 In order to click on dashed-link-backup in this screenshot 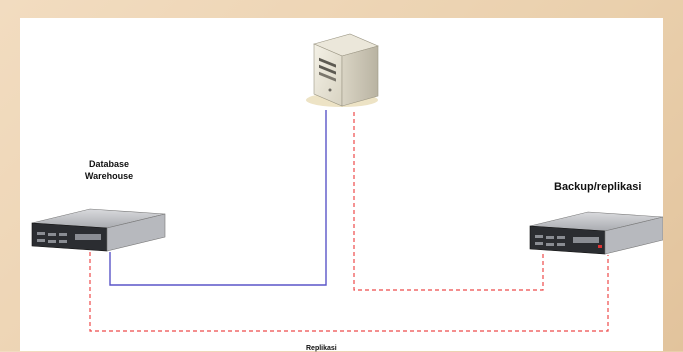, I will do `click(448, 201)`.